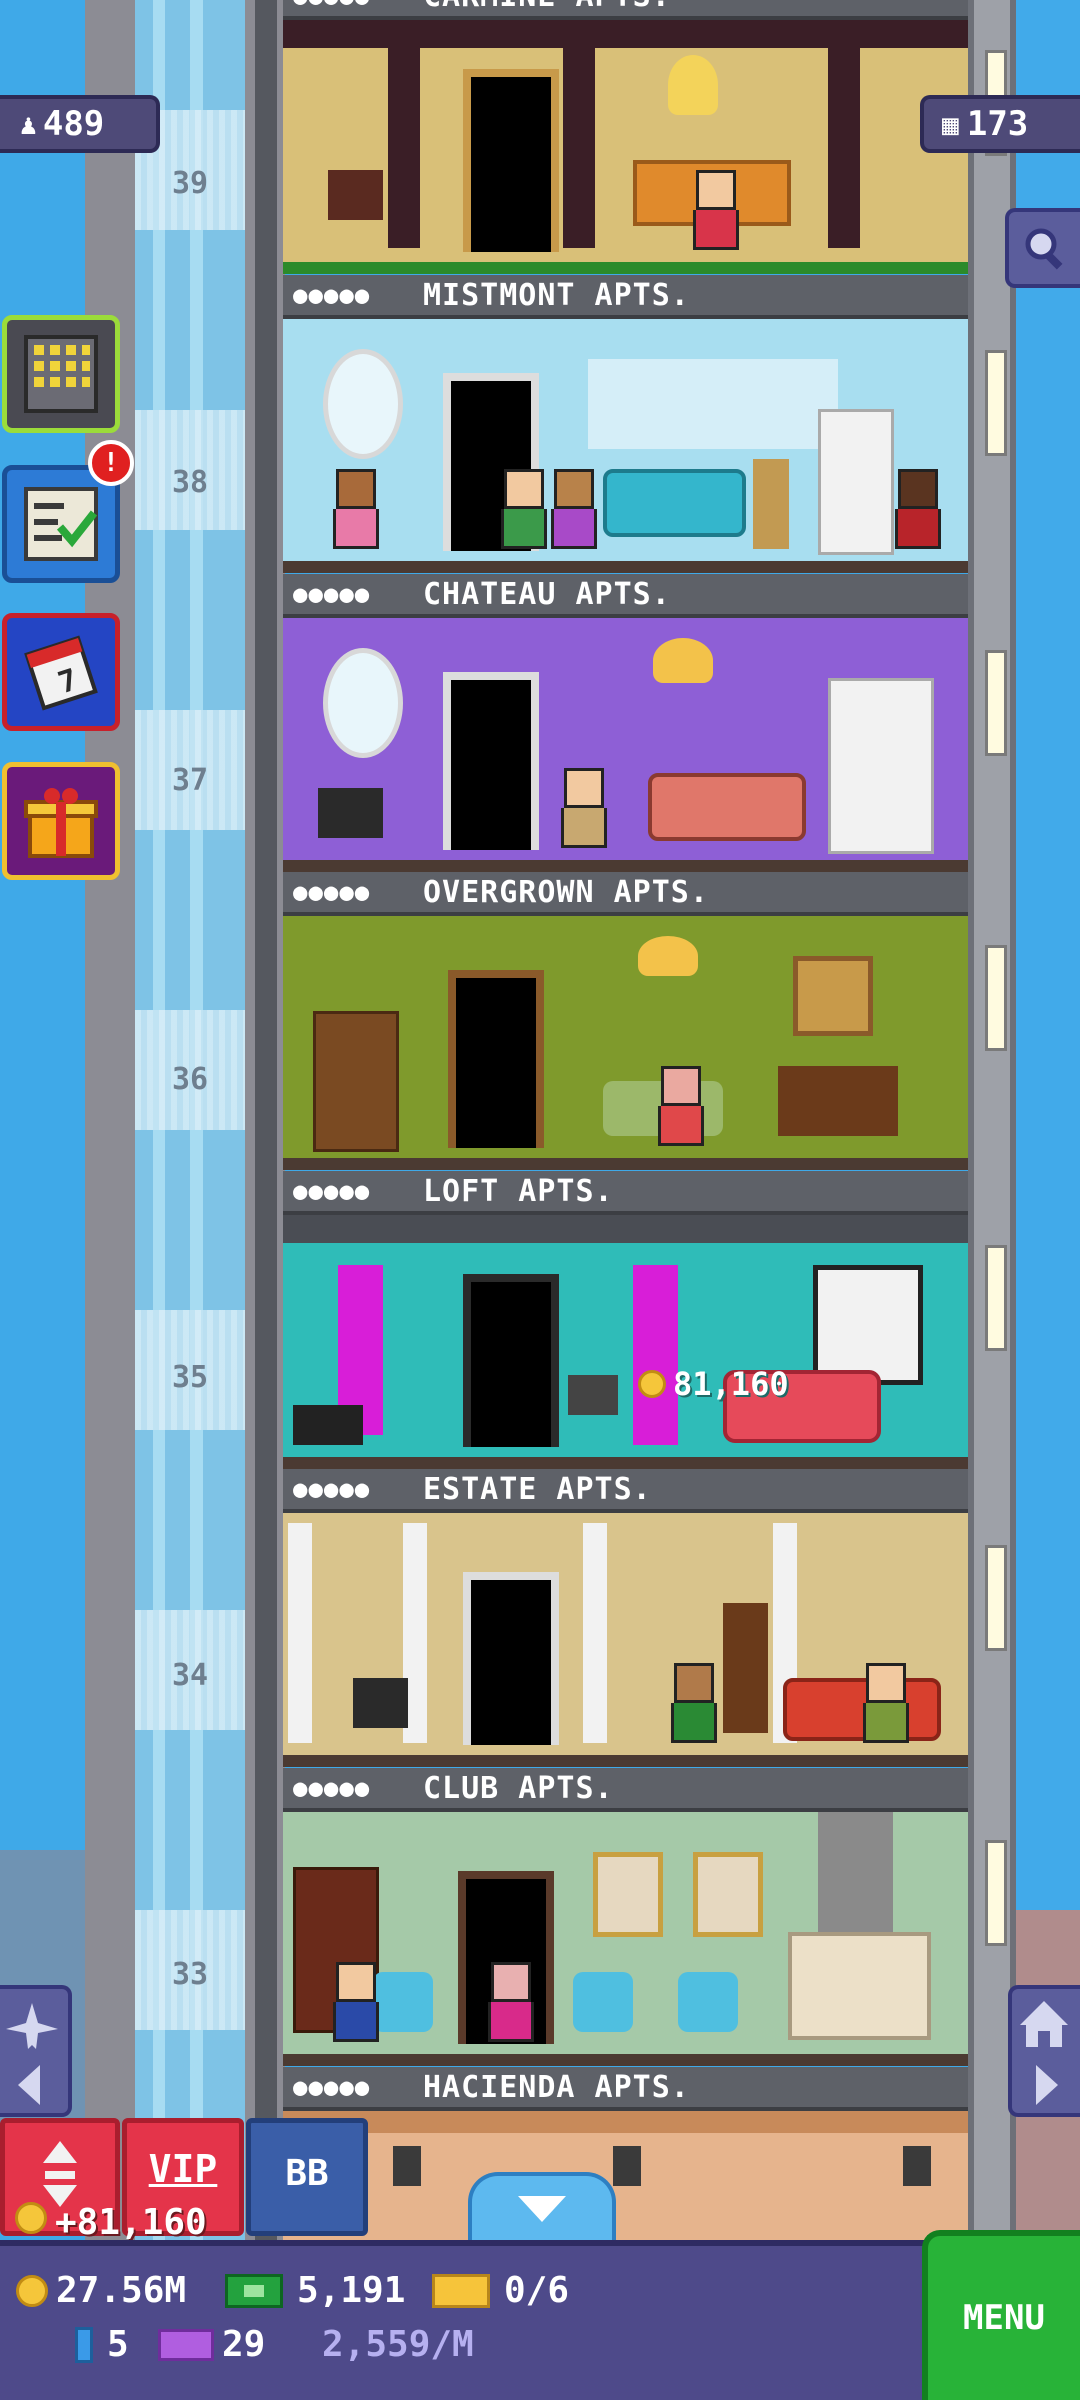  Describe the element at coordinates (625, 1790) in the screenshot. I see `floor-header: ●●●●● CLUB APTS.` at that location.